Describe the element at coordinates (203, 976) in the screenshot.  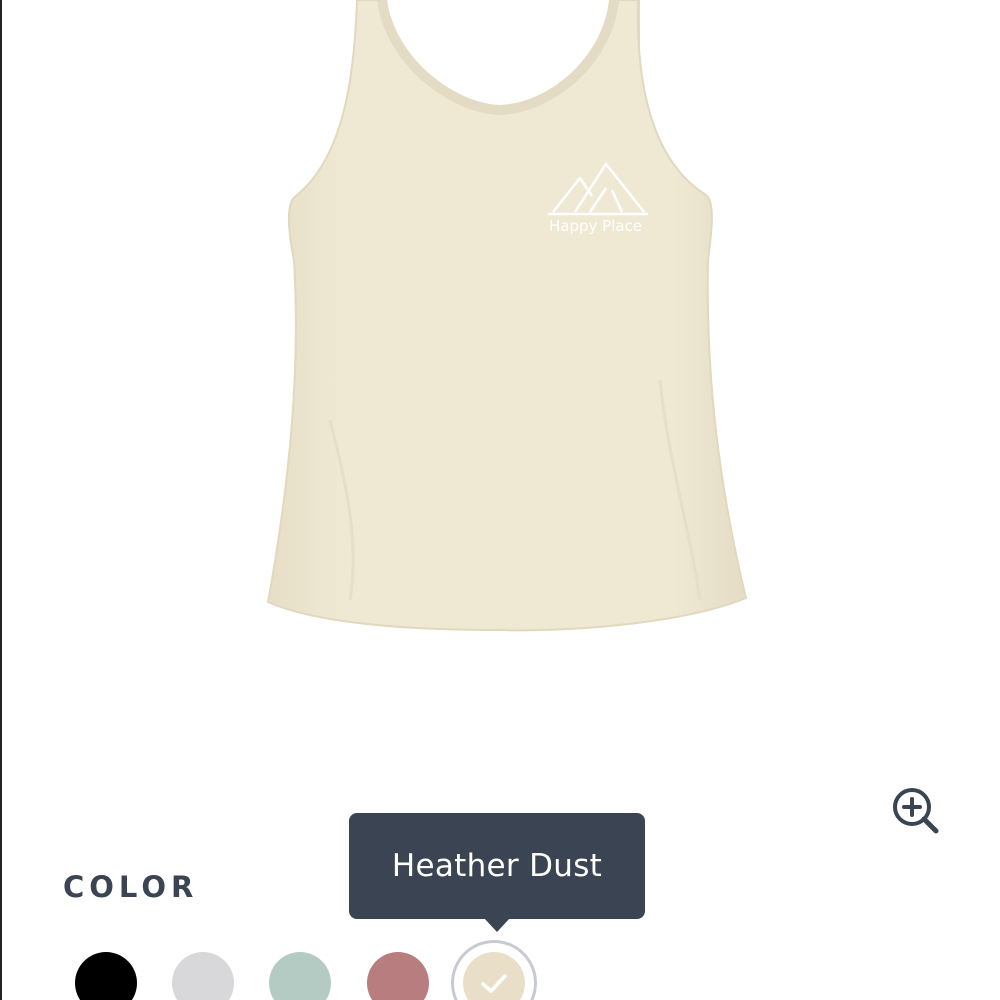
I see `swatch-light-gray` at that location.